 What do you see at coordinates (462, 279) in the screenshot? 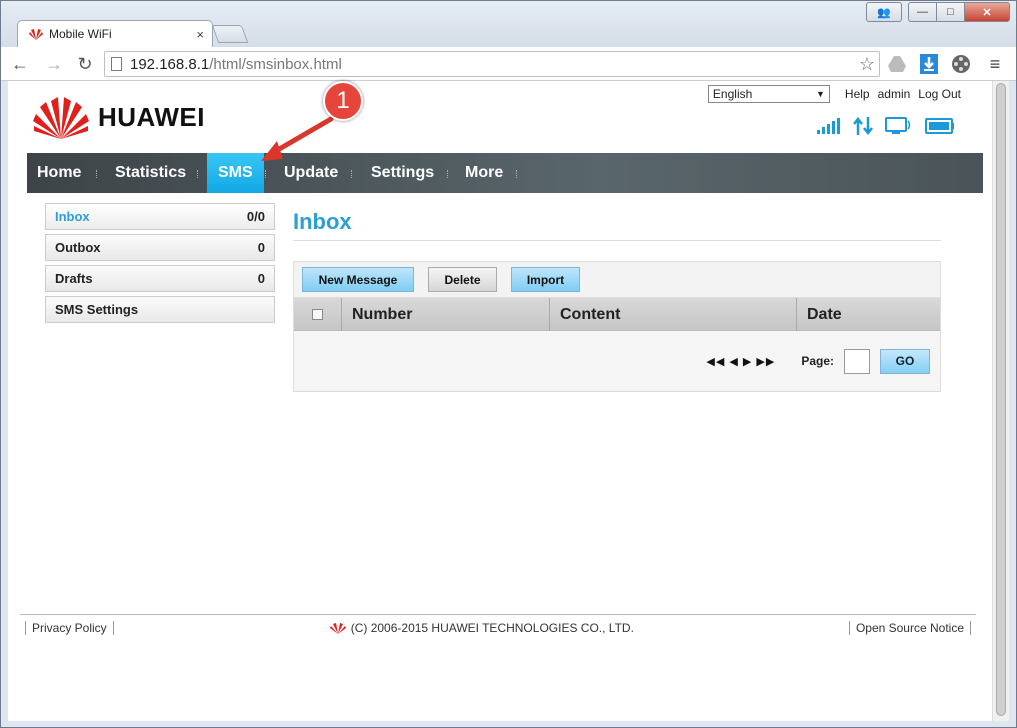
I see `delete-button: Delete` at bounding box center [462, 279].